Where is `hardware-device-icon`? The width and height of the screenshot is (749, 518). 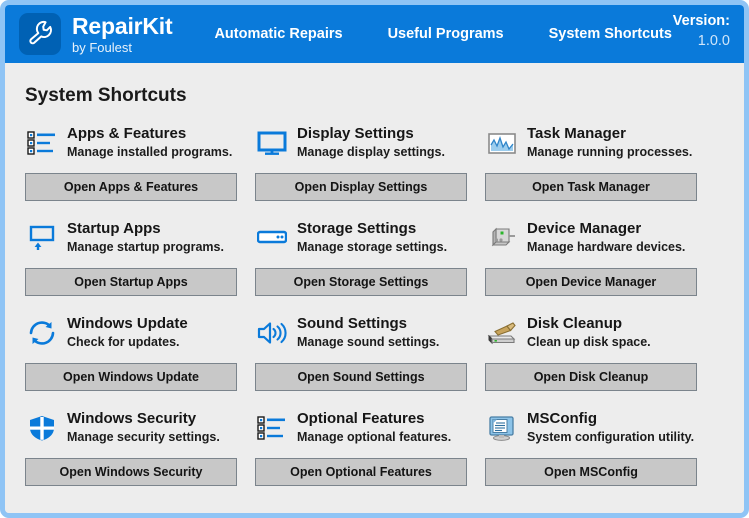 hardware-device-icon is located at coordinates (502, 238).